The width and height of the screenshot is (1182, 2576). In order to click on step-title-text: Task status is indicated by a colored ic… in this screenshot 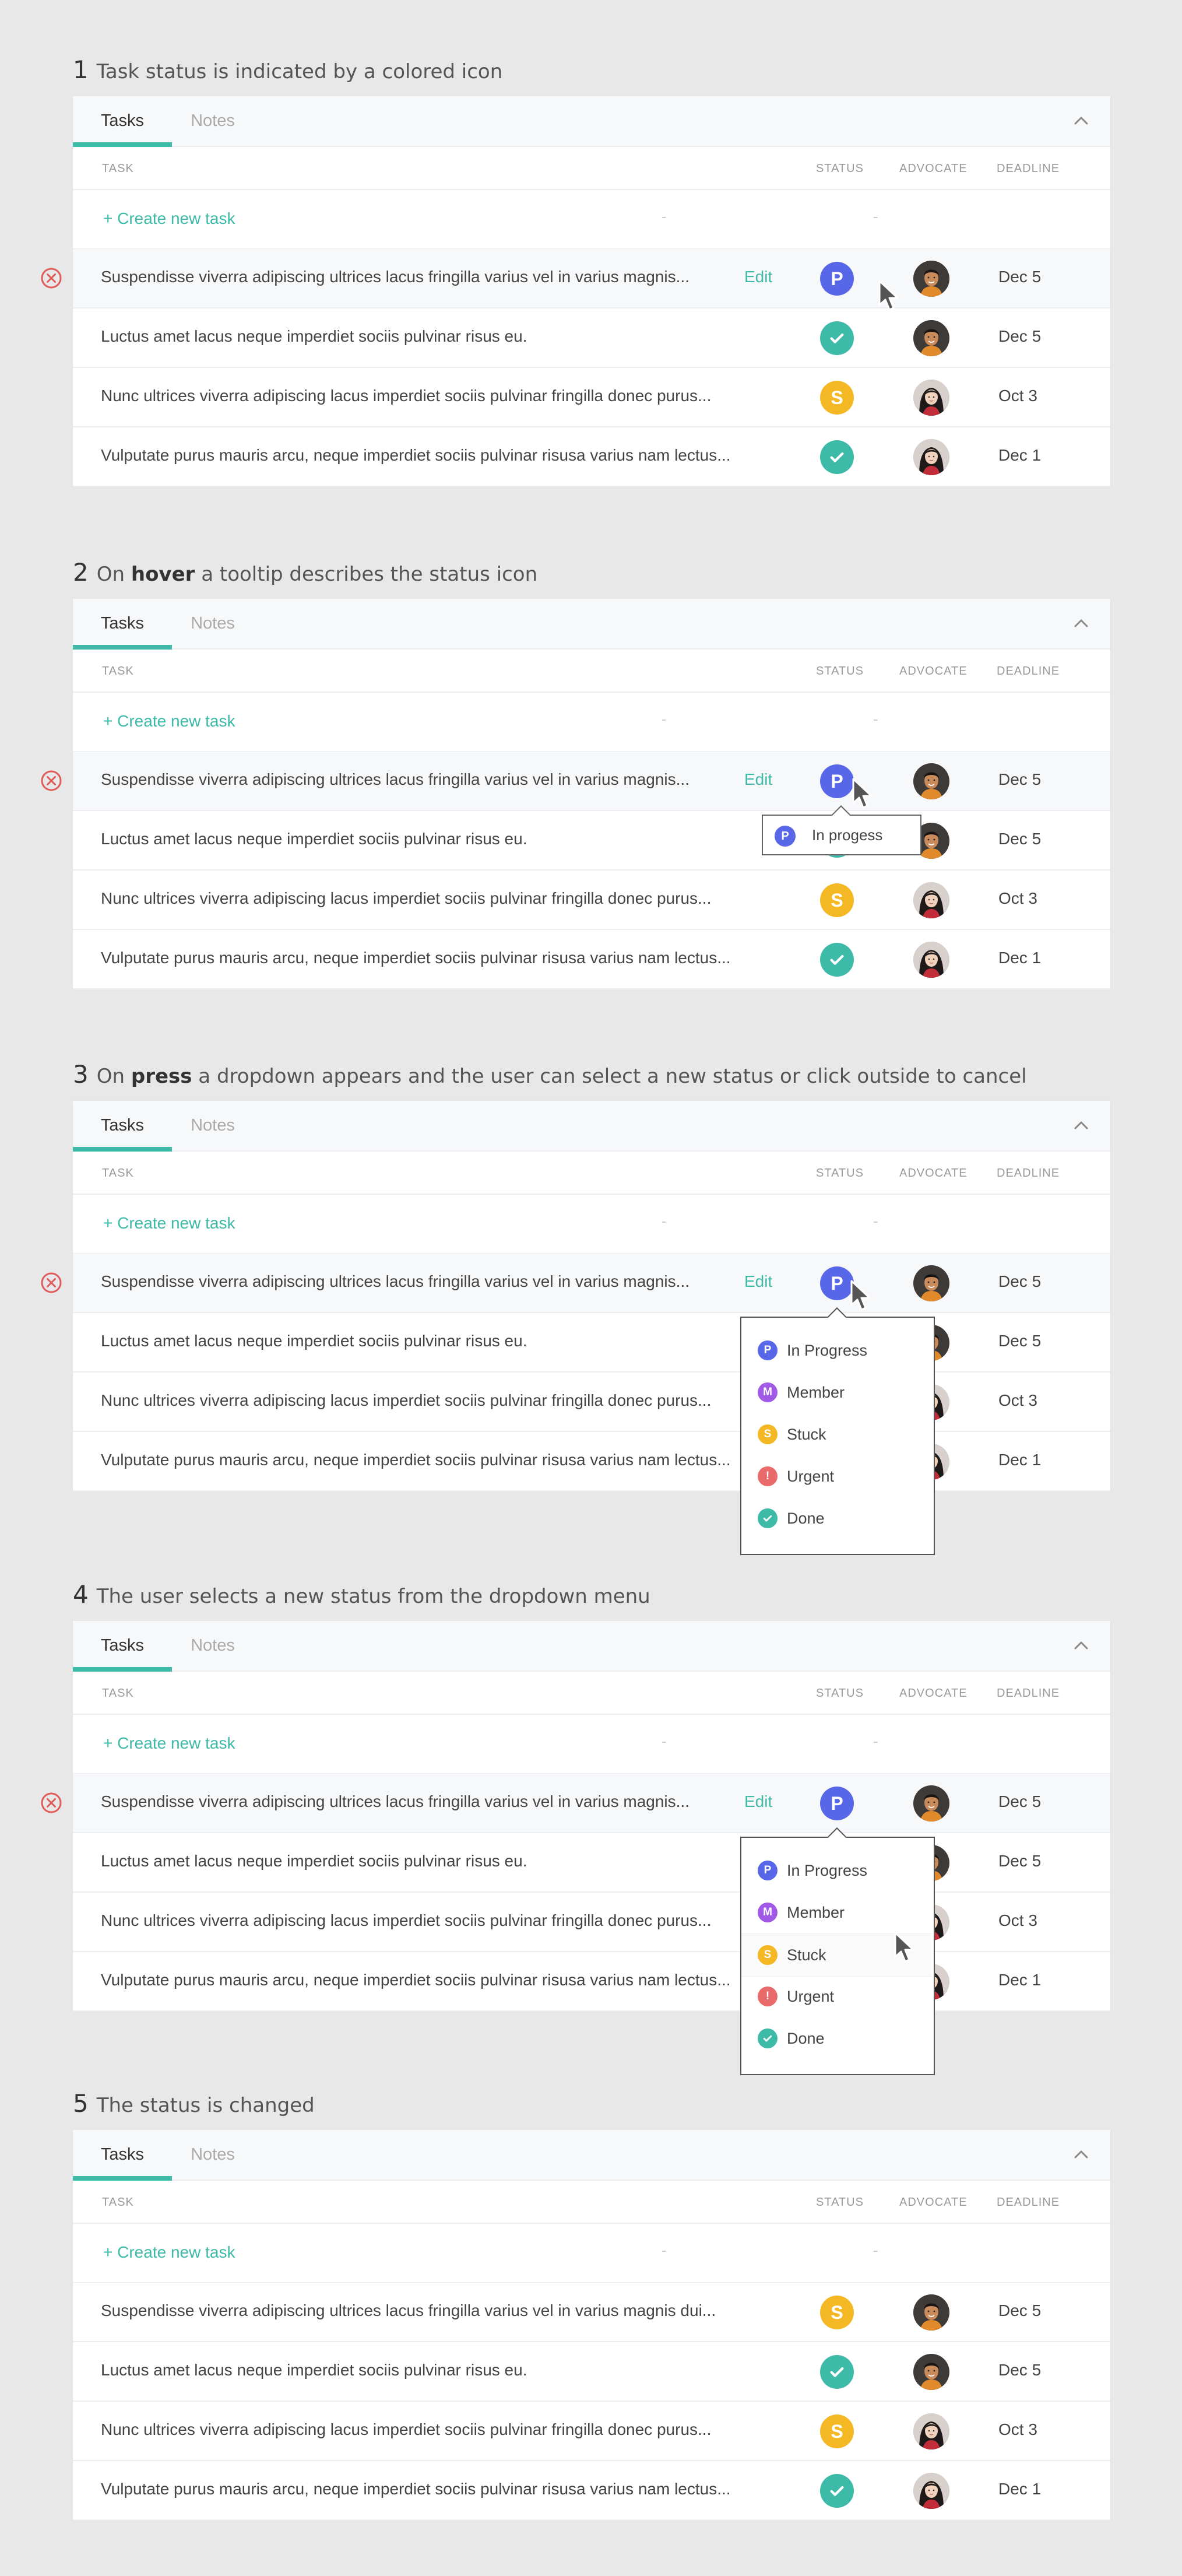, I will do `click(299, 71)`.